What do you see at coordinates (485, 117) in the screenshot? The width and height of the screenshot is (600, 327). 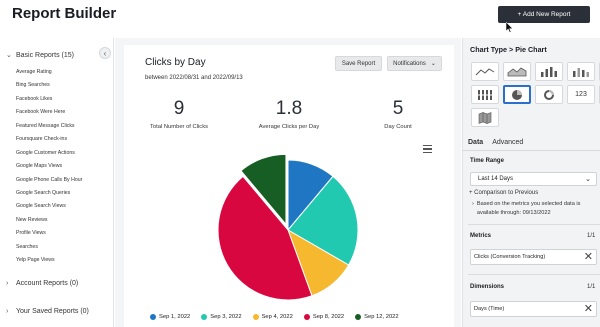 I see `map-icon` at bounding box center [485, 117].